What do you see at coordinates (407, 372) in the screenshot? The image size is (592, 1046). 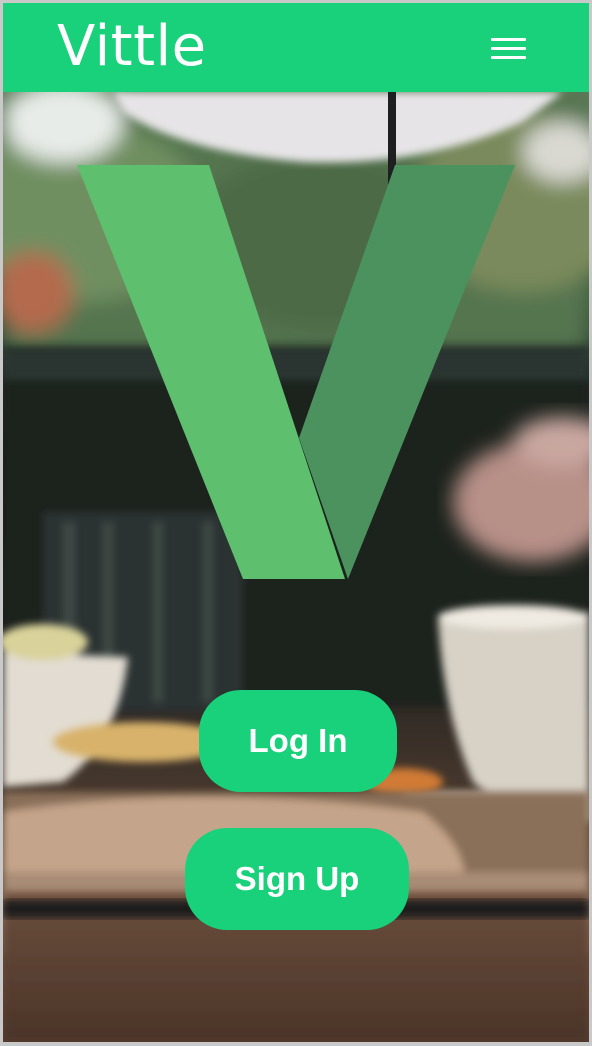 I see `v-logo-right-stroke` at bounding box center [407, 372].